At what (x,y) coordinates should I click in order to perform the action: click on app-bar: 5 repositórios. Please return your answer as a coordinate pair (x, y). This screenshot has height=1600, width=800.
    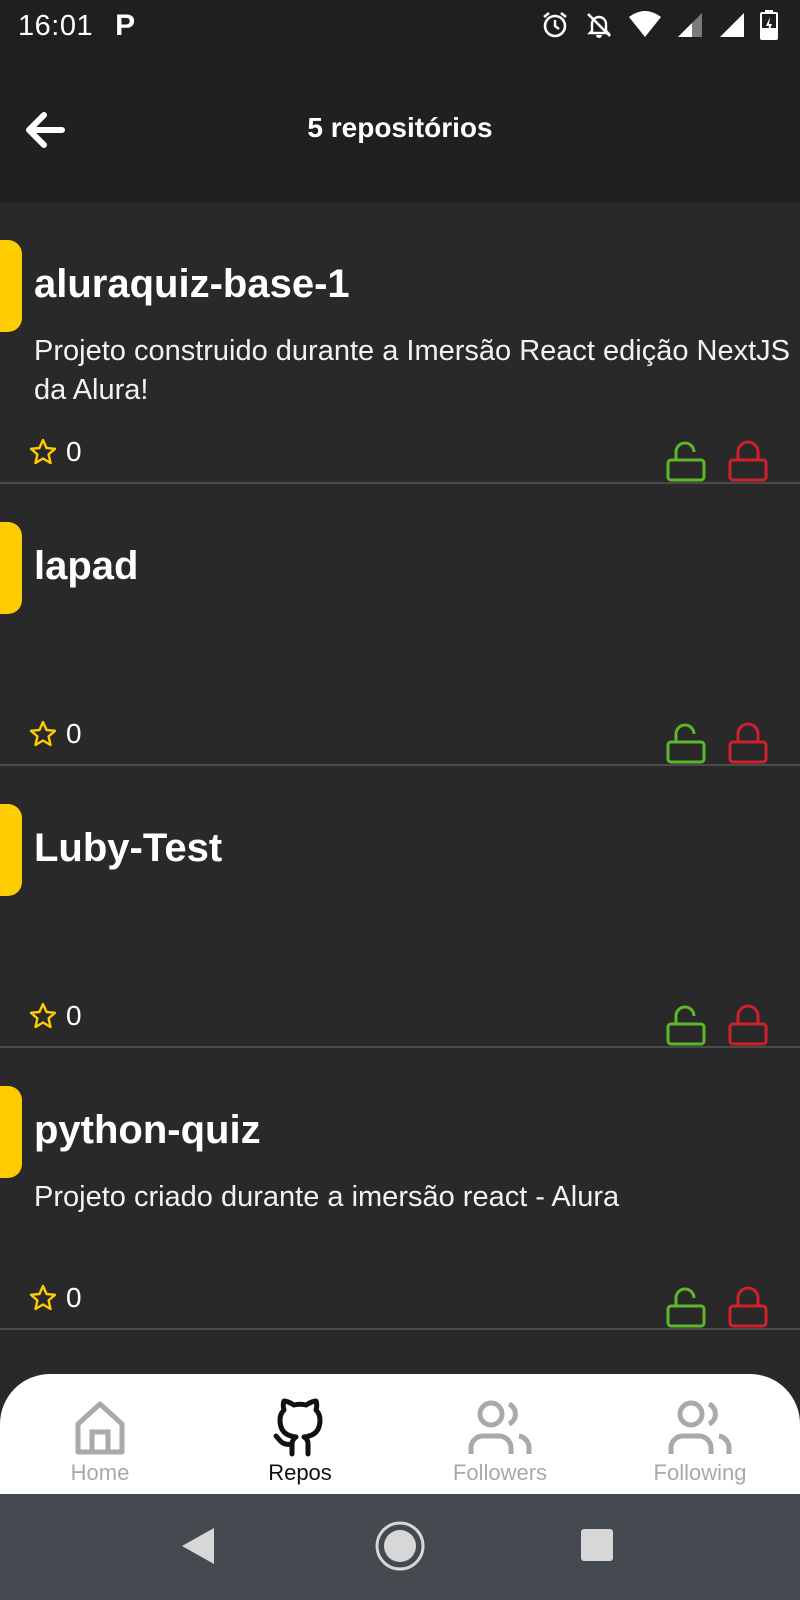
    Looking at the image, I should click on (400, 127).